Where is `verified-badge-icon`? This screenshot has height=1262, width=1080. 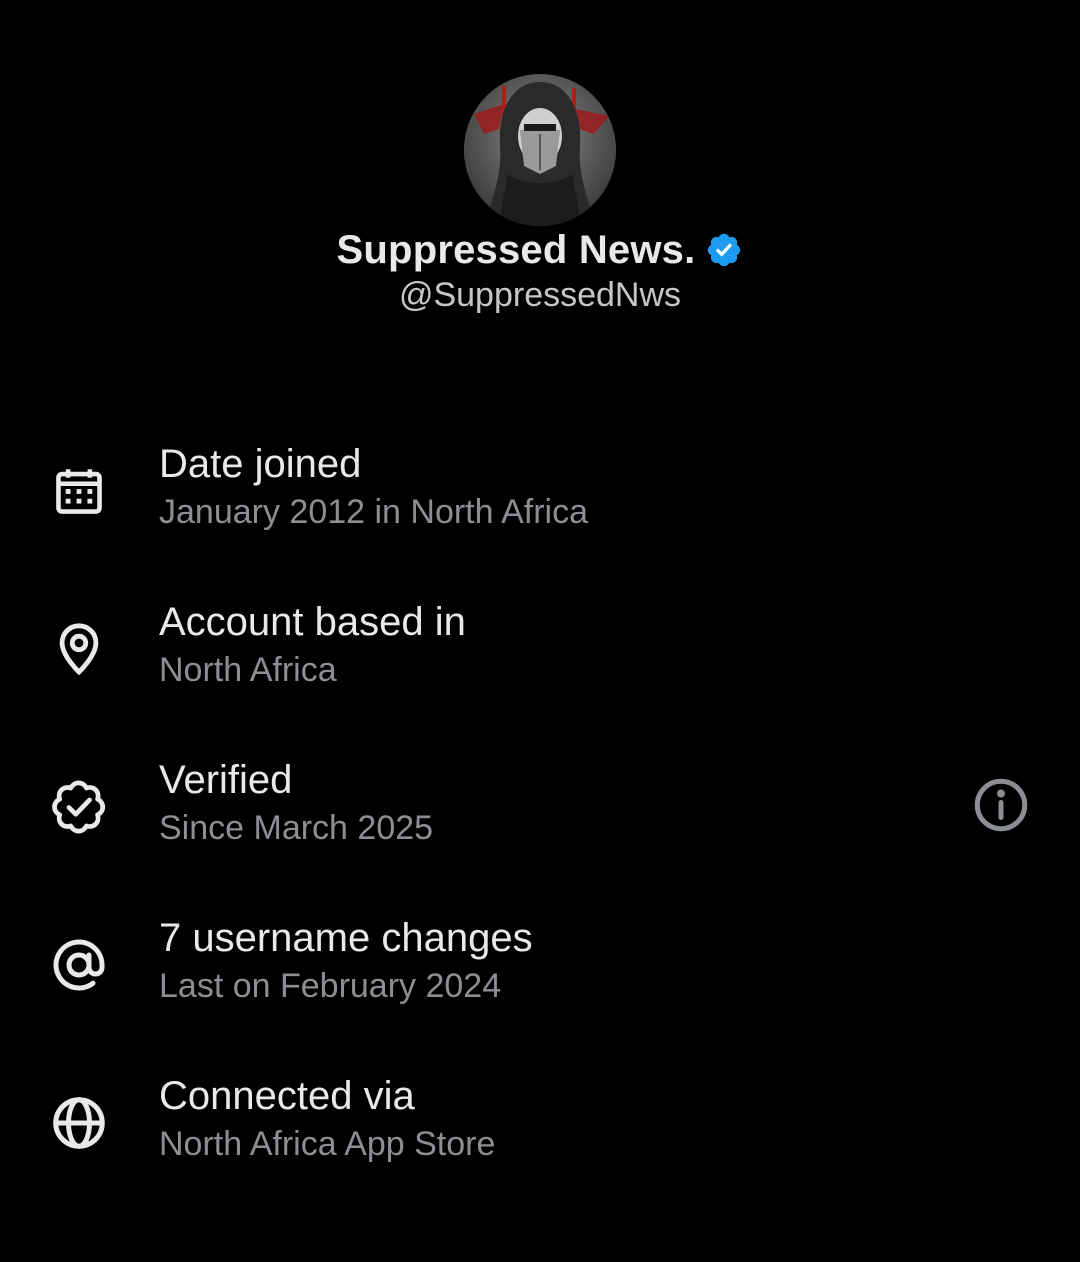
verified-badge-icon is located at coordinates (724, 250).